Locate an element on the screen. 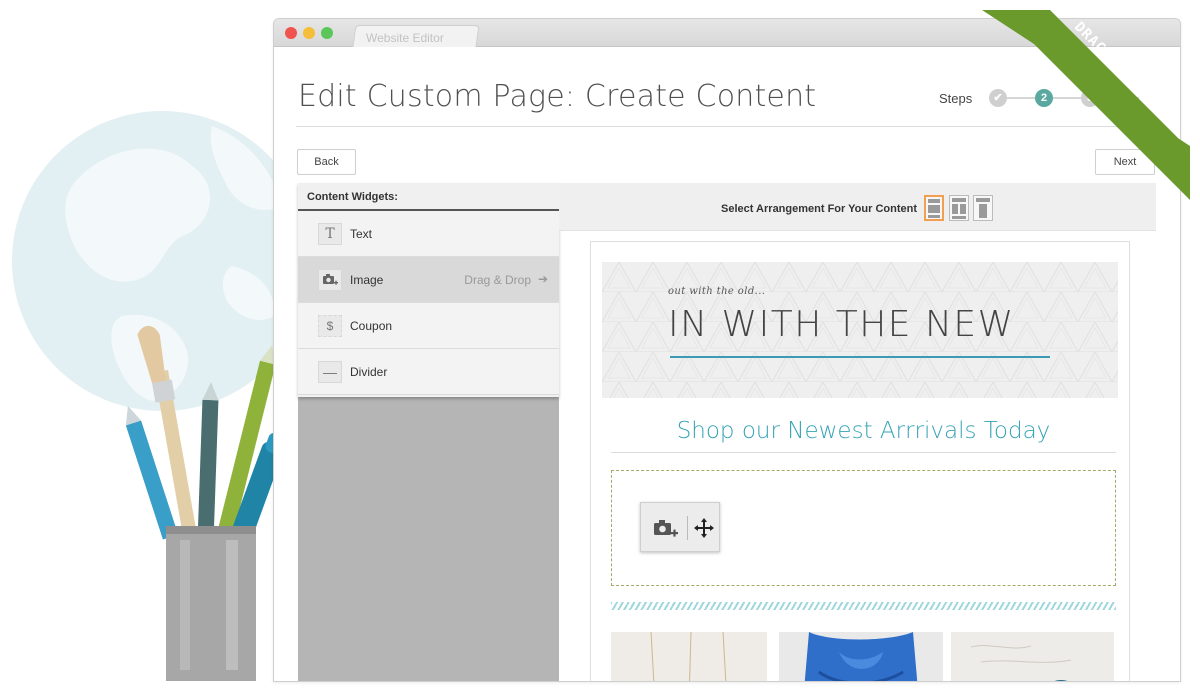 This screenshot has height=700, width=1200. widget-label: Image is located at coordinates (367, 280).